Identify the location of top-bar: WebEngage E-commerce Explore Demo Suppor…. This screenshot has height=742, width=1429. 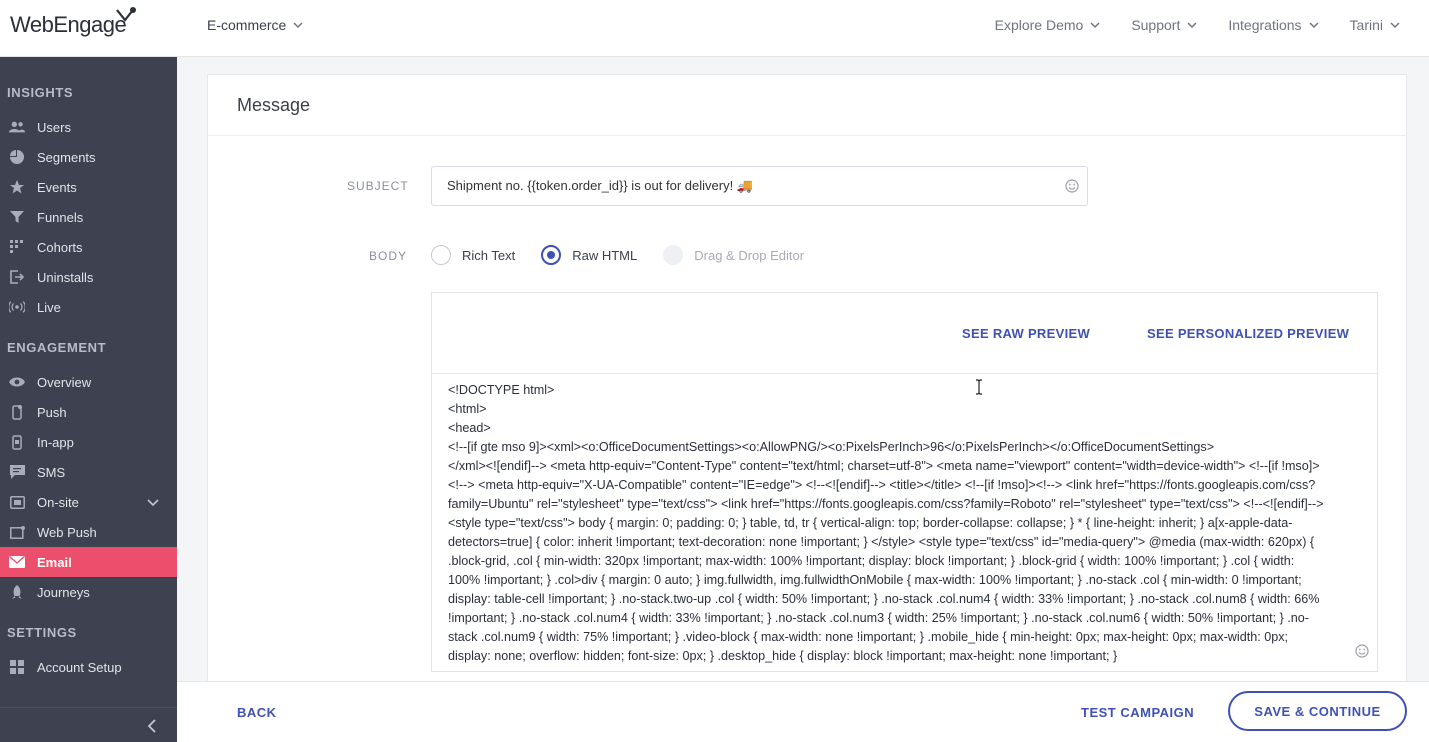
(714, 28).